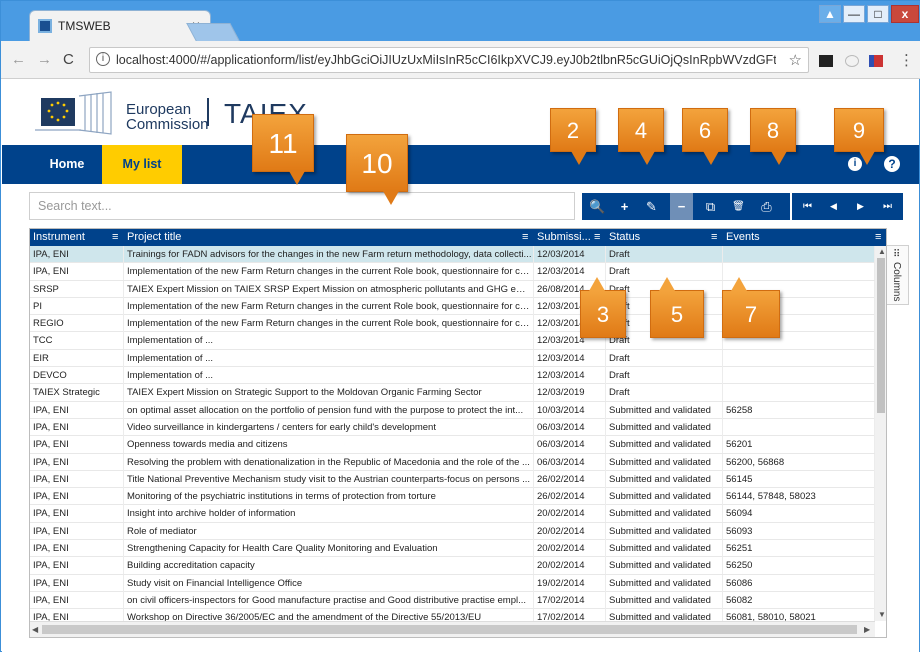 The image size is (920, 652). I want to click on next-page-icon: ▶, so click(860, 206).